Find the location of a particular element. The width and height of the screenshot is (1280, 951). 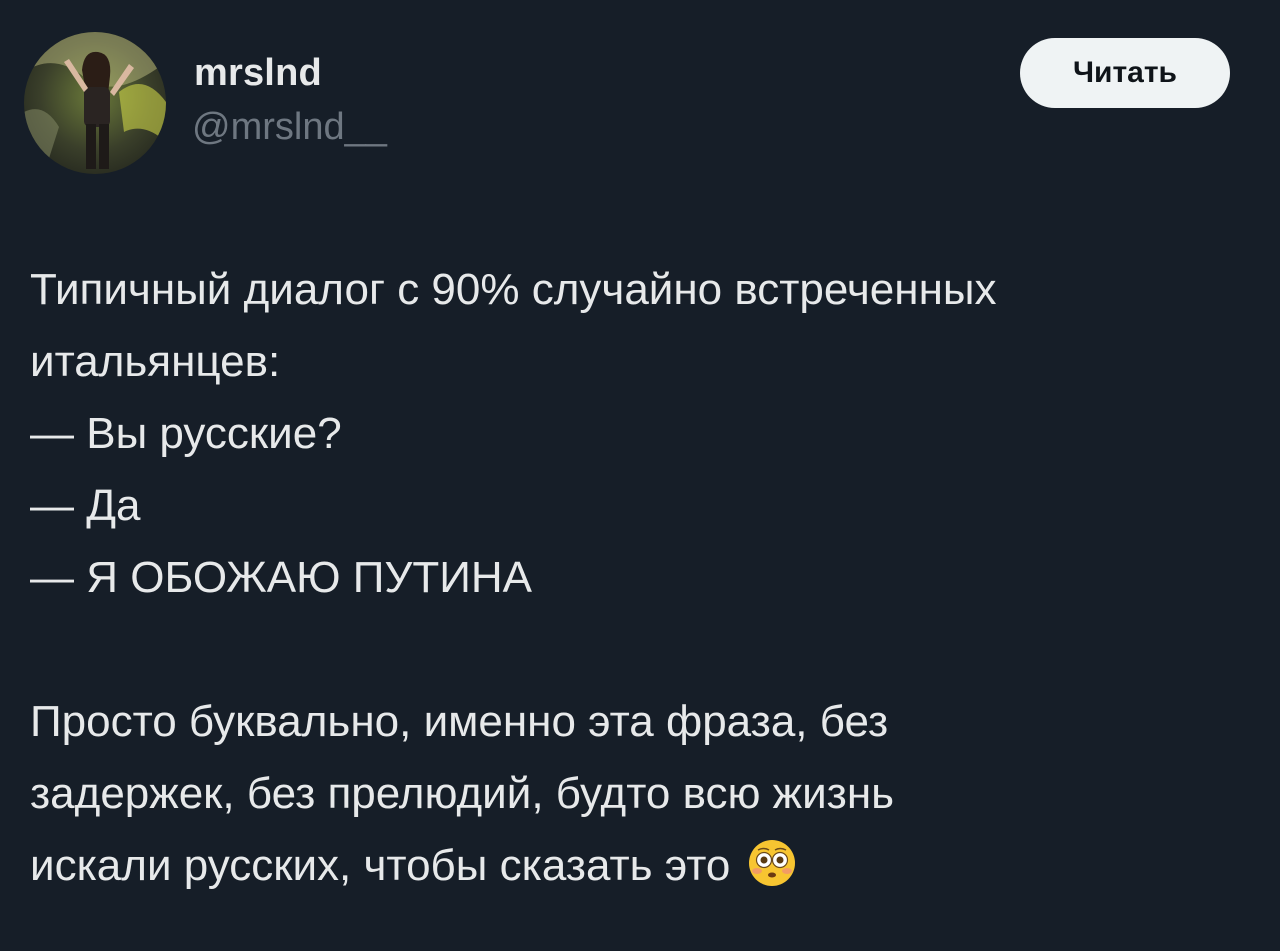

tweet-last-line: искали русских, чтобы сказать это is located at coordinates (645, 866).